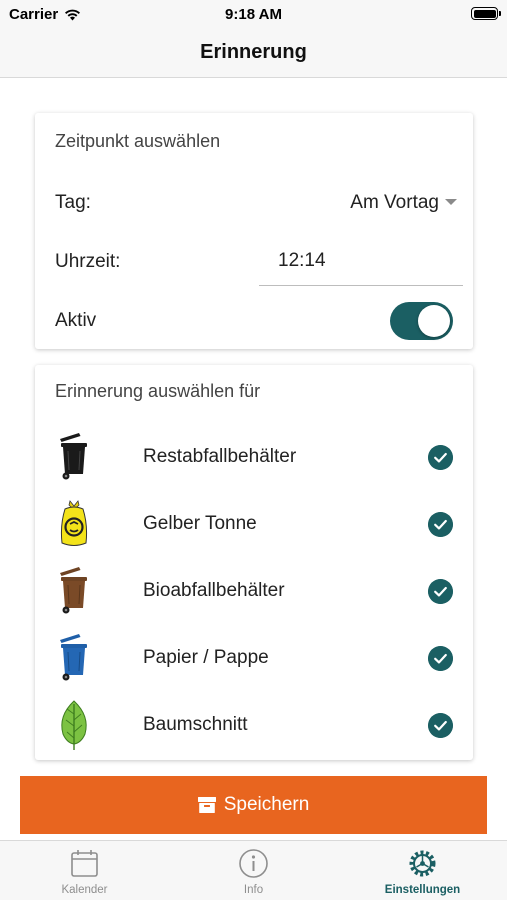 The image size is (507, 900). What do you see at coordinates (73, 590) in the screenshot?
I see `brown-bin-icon` at bounding box center [73, 590].